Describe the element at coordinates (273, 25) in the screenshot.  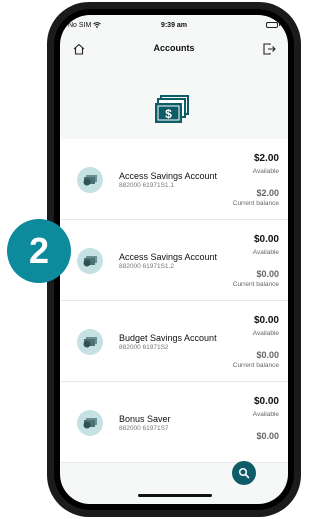
I see `battery-icon` at that location.